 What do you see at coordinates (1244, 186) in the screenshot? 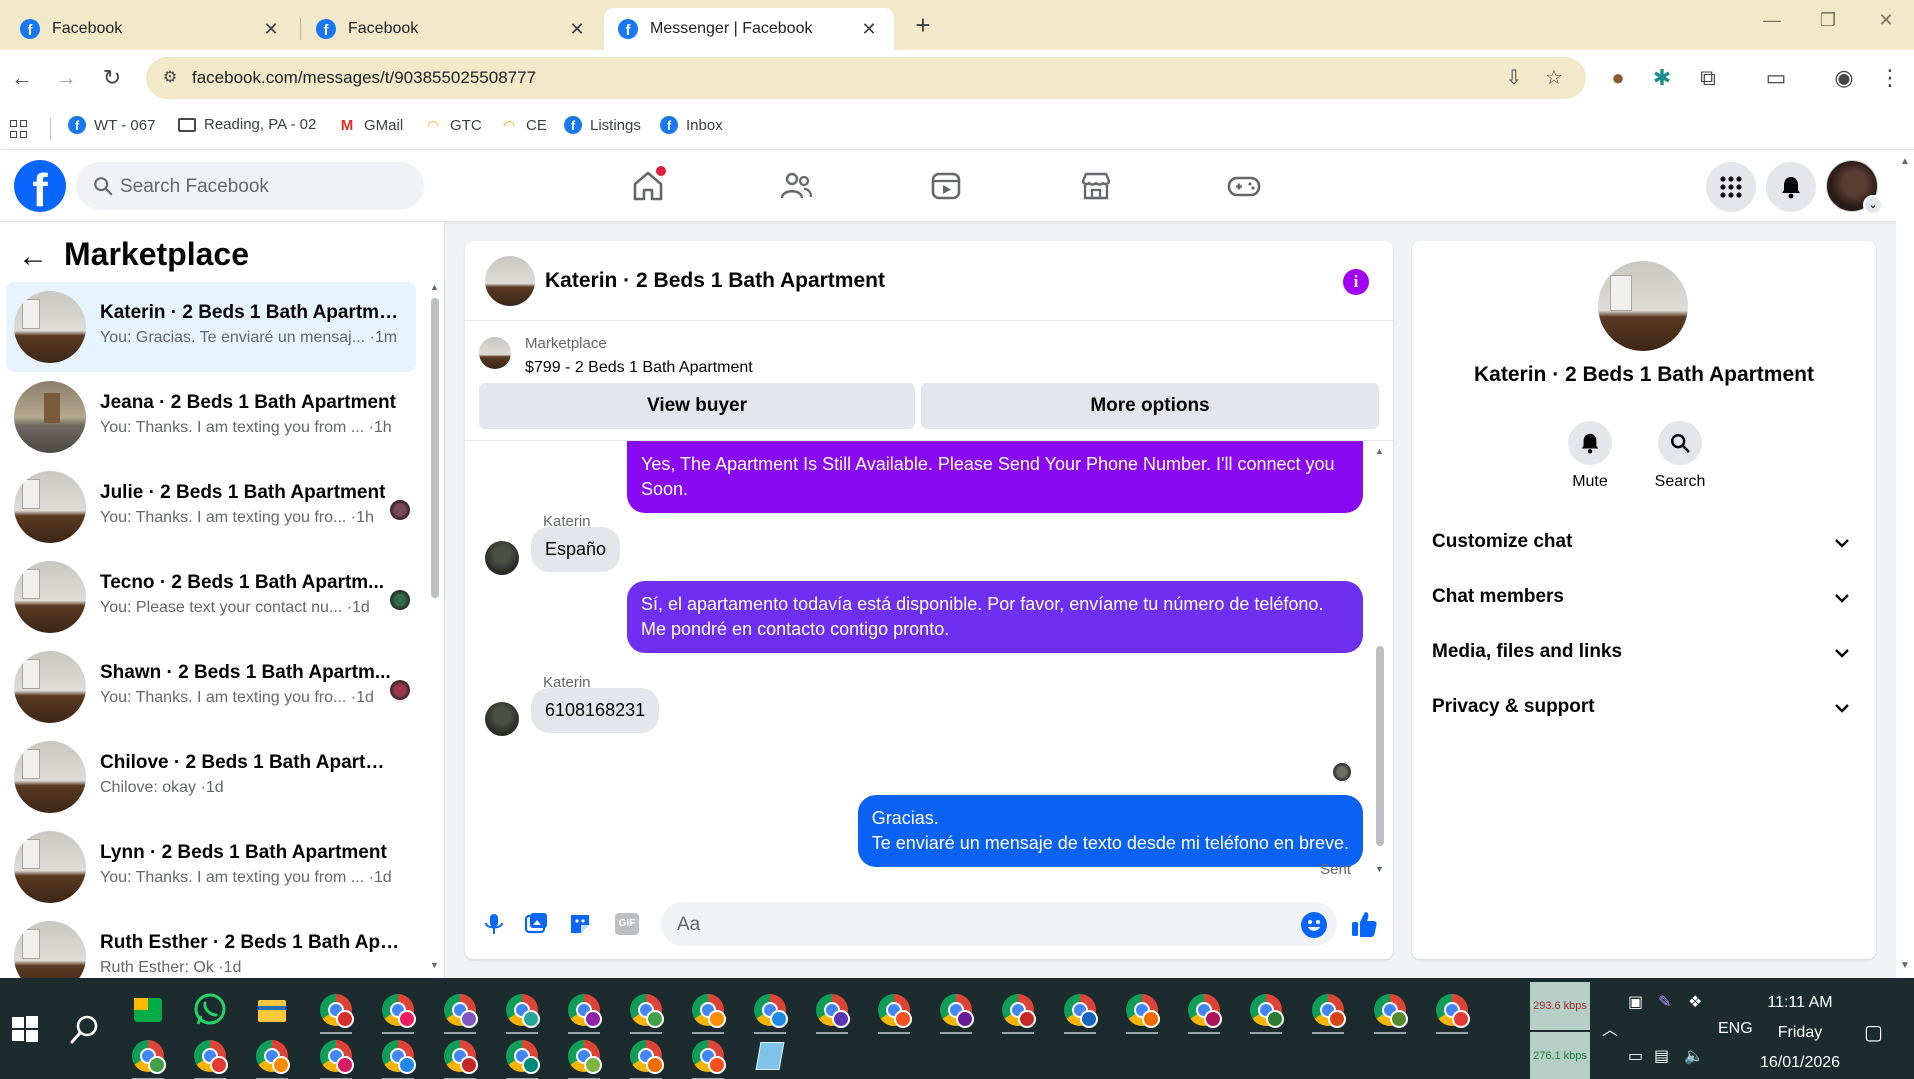
I see `gaming-icon` at bounding box center [1244, 186].